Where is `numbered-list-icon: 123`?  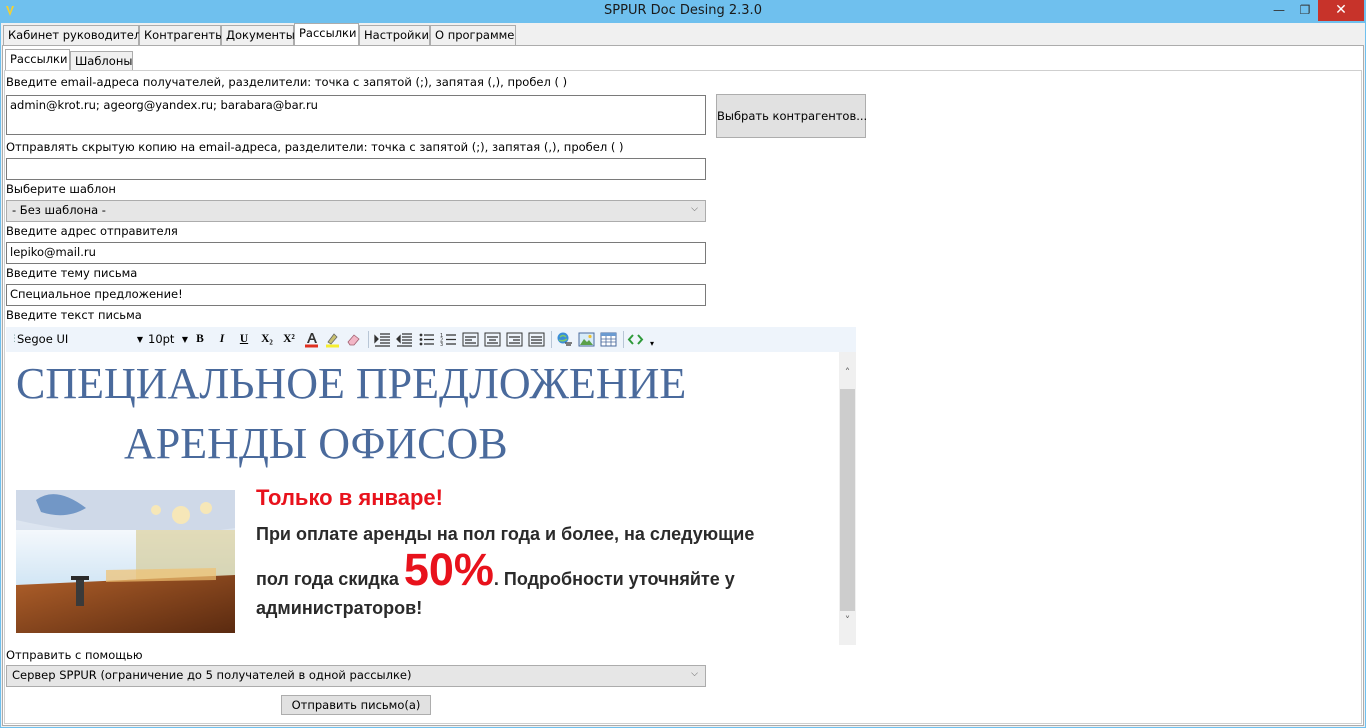
numbered-list-icon: 123 is located at coordinates (448, 339).